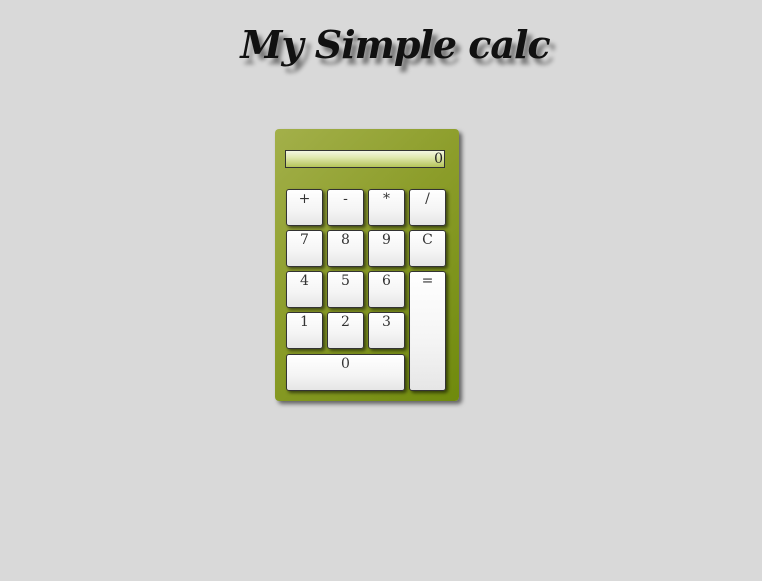 This screenshot has height=581, width=762. What do you see at coordinates (386, 248) in the screenshot?
I see `digit-9-button: 9` at bounding box center [386, 248].